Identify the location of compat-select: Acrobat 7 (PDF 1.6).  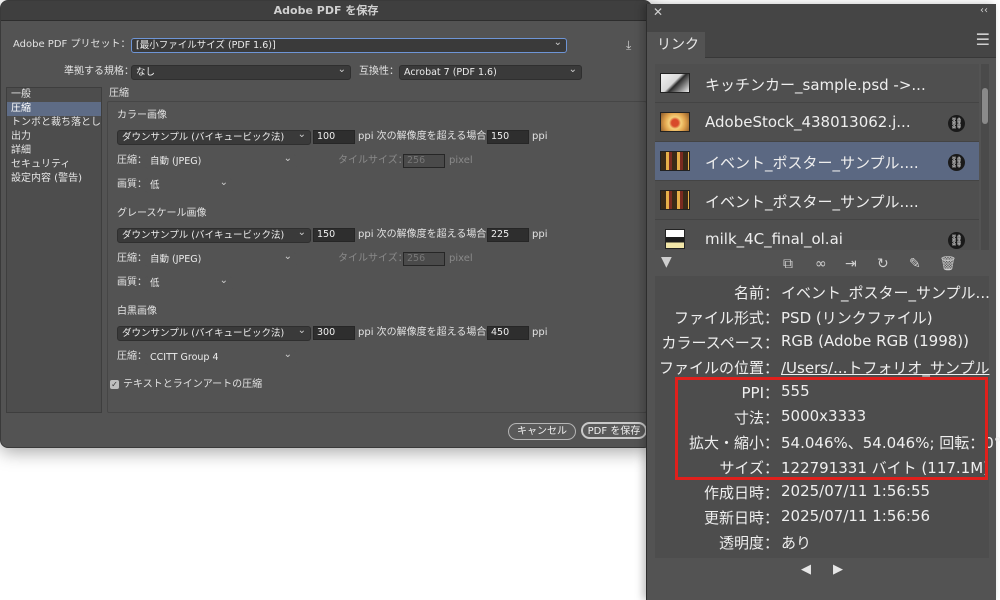
(490, 72).